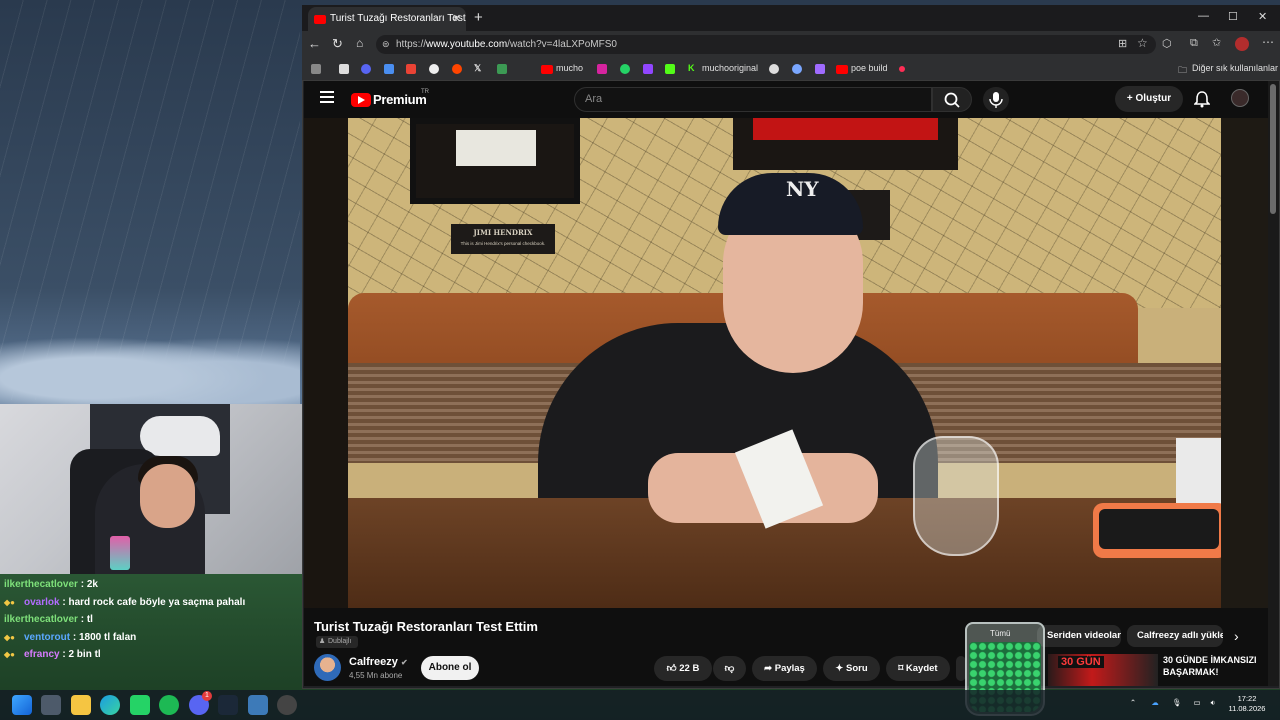 The image size is (1280, 720). Describe the element at coordinates (411, 44) in the screenshot. I see `url-prefix: https://` at that location.